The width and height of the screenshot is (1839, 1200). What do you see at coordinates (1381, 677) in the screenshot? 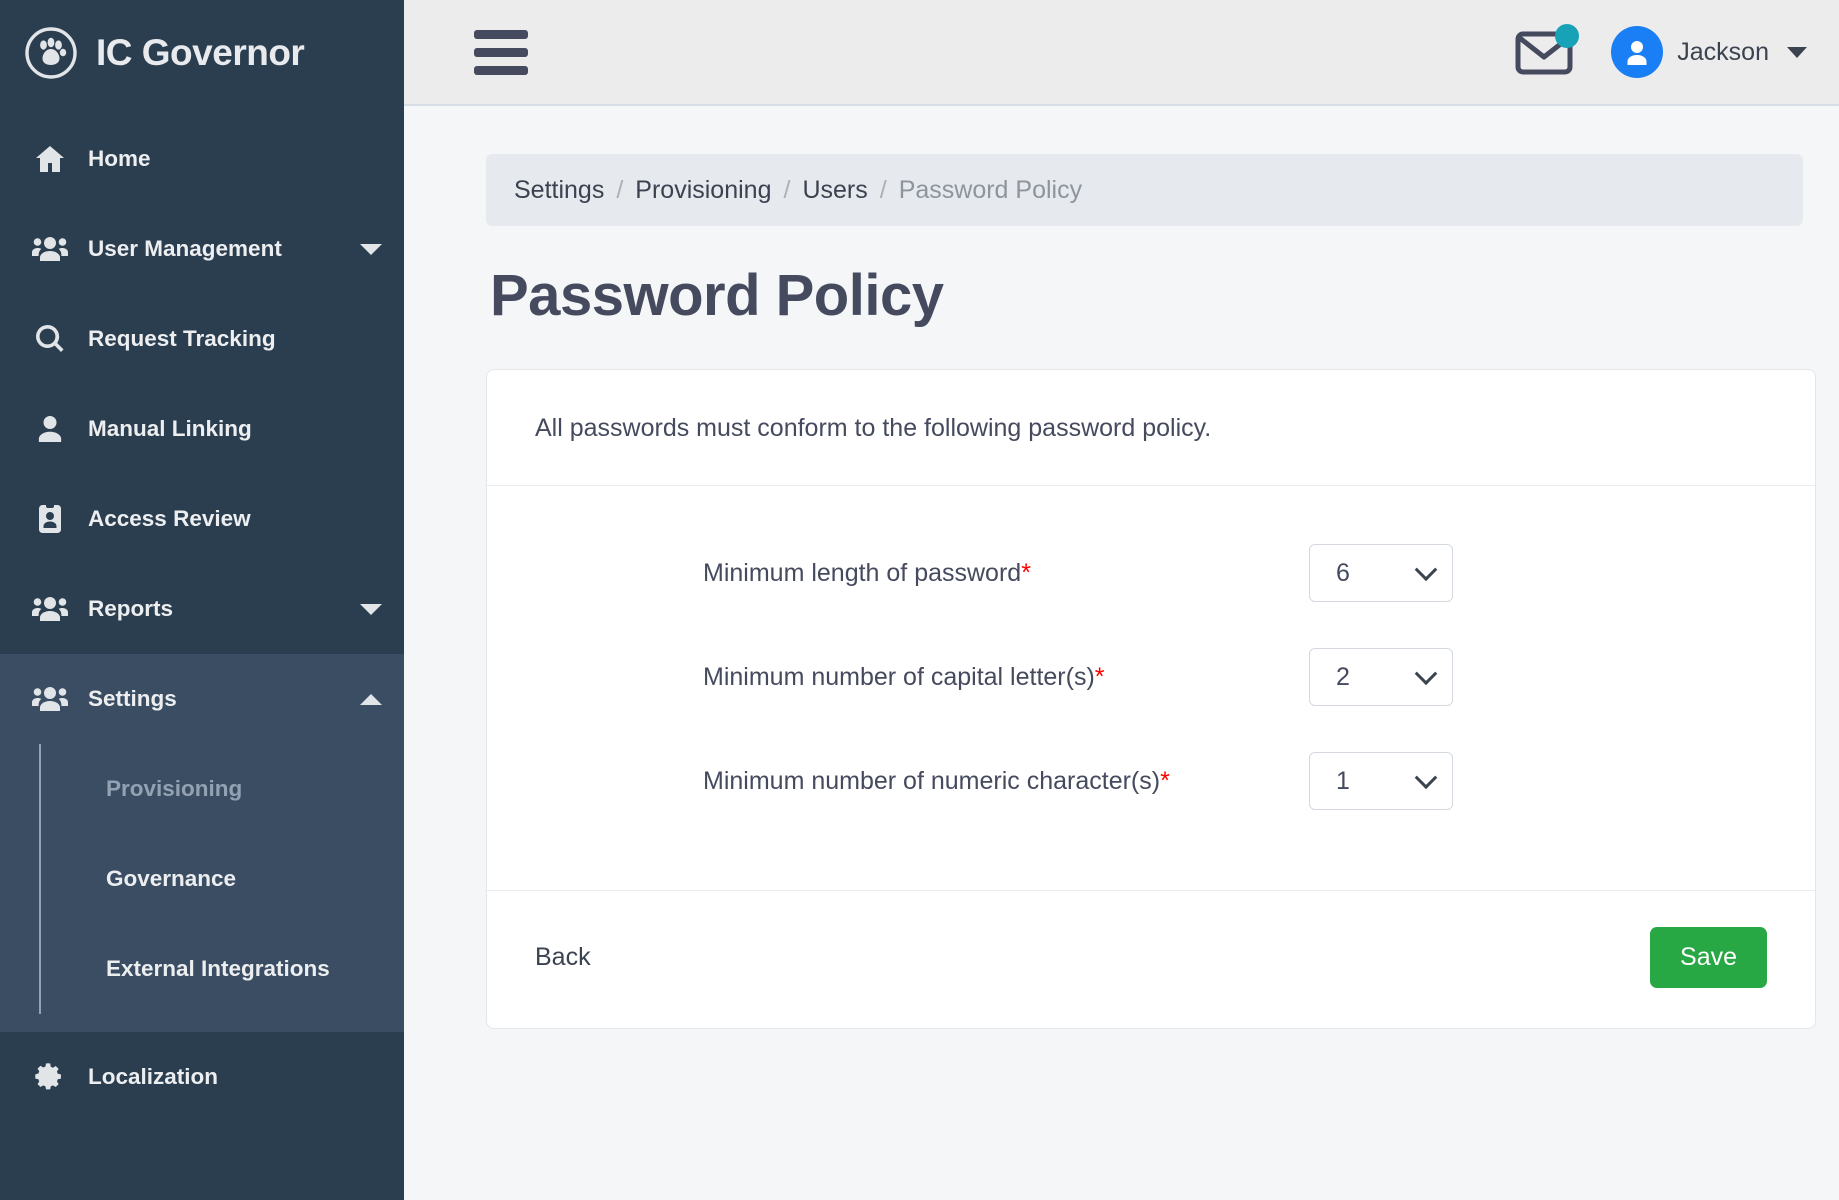
I see `select-capital-letters: 2` at bounding box center [1381, 677].